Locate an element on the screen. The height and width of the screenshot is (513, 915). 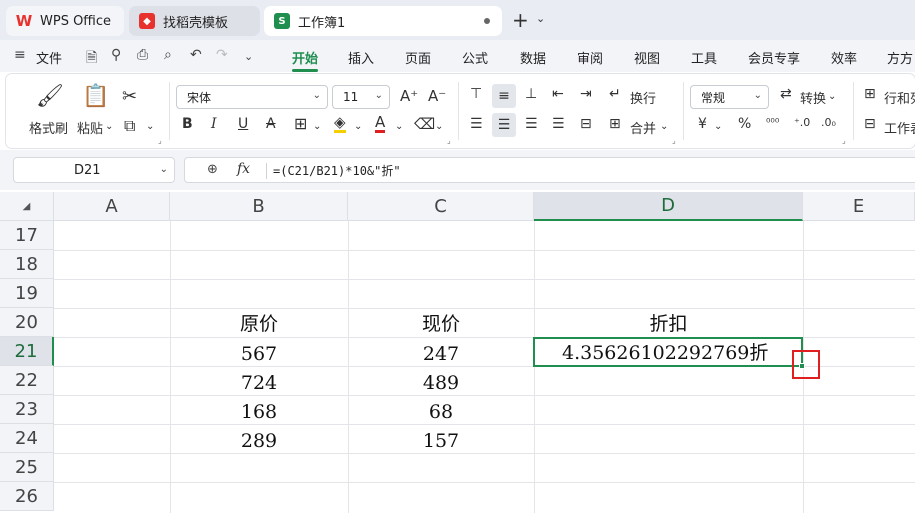
share-icon: ⚲ is located at coordinates (116, 55).